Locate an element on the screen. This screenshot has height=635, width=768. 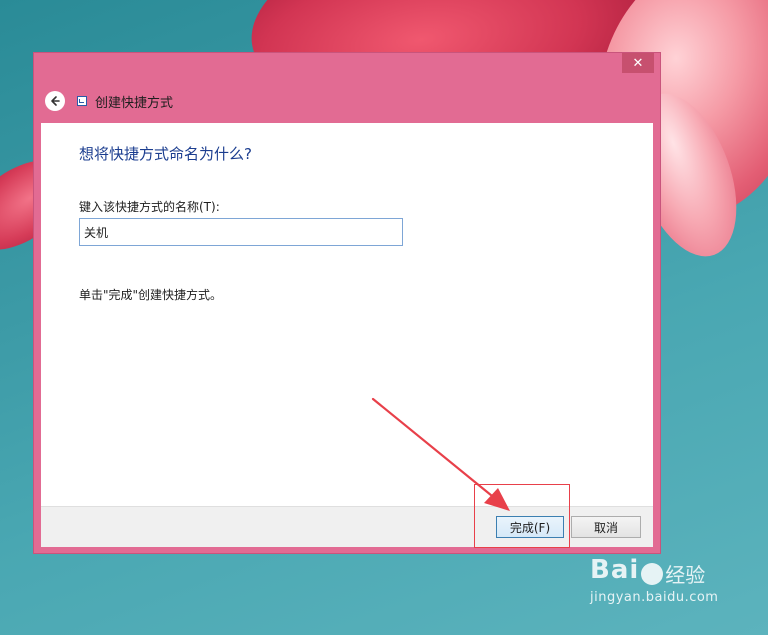
finish-hint: 单击"完成"创建快捷方式。 is located at coordinates (151, 295).